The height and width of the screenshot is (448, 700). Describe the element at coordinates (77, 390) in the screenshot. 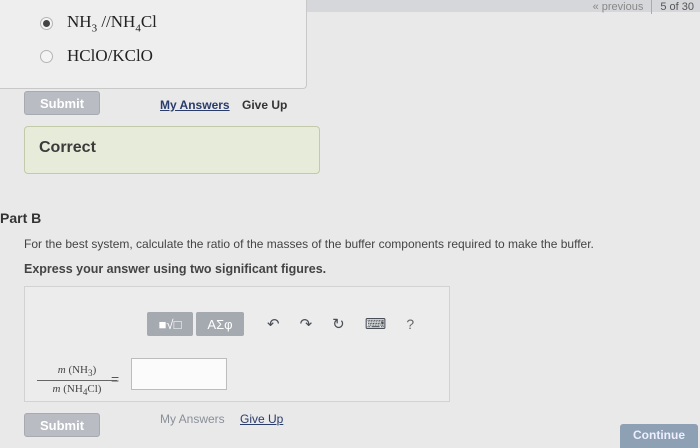

I see `fraction-denominator: m (NH4Cl)` at that location.